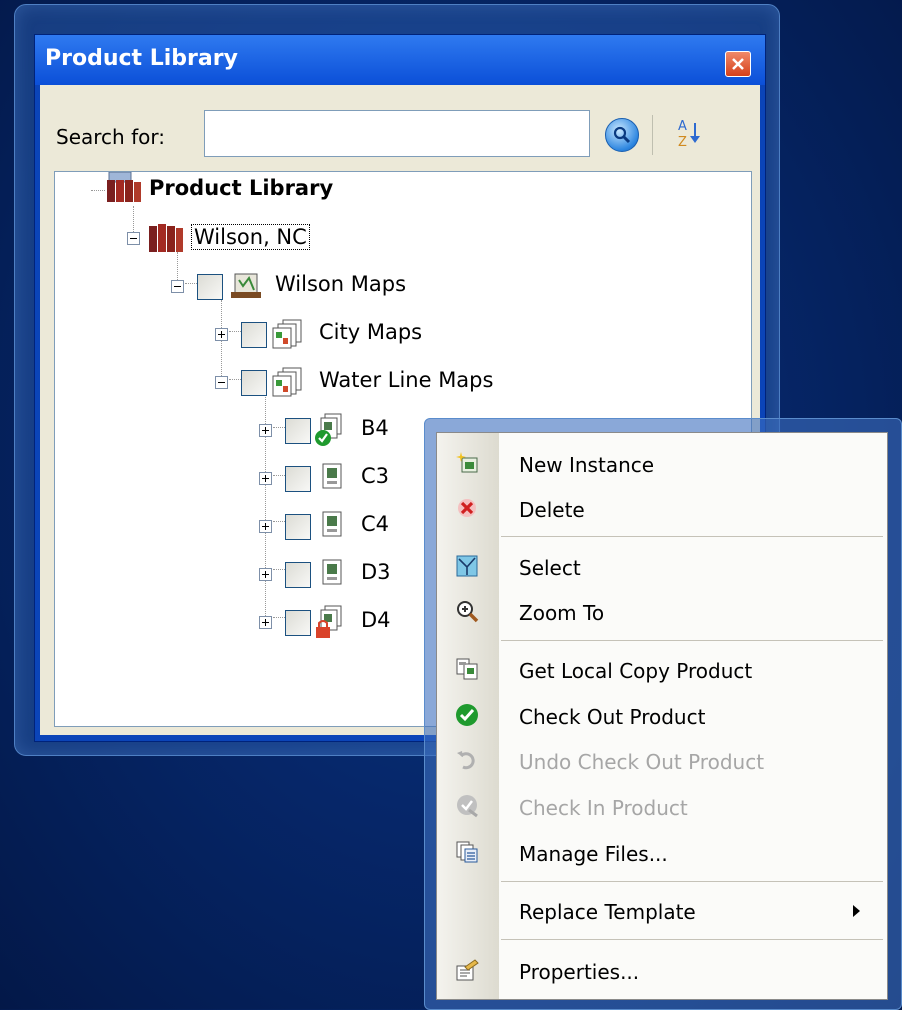 This screenshot has height=1010, width=902. Describe the element at coordinates (467, 566) in the screenshot. I see `select-icon` at that location.